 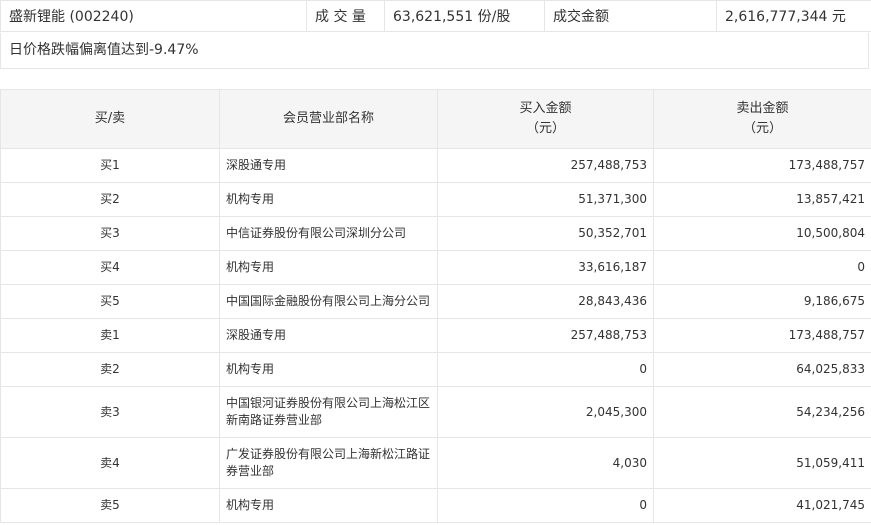 What do you see at coordinates (762, 119) in the screenshot?
I see `sell-header: 卖出金额 （元）` at bounding box center [762, 119].